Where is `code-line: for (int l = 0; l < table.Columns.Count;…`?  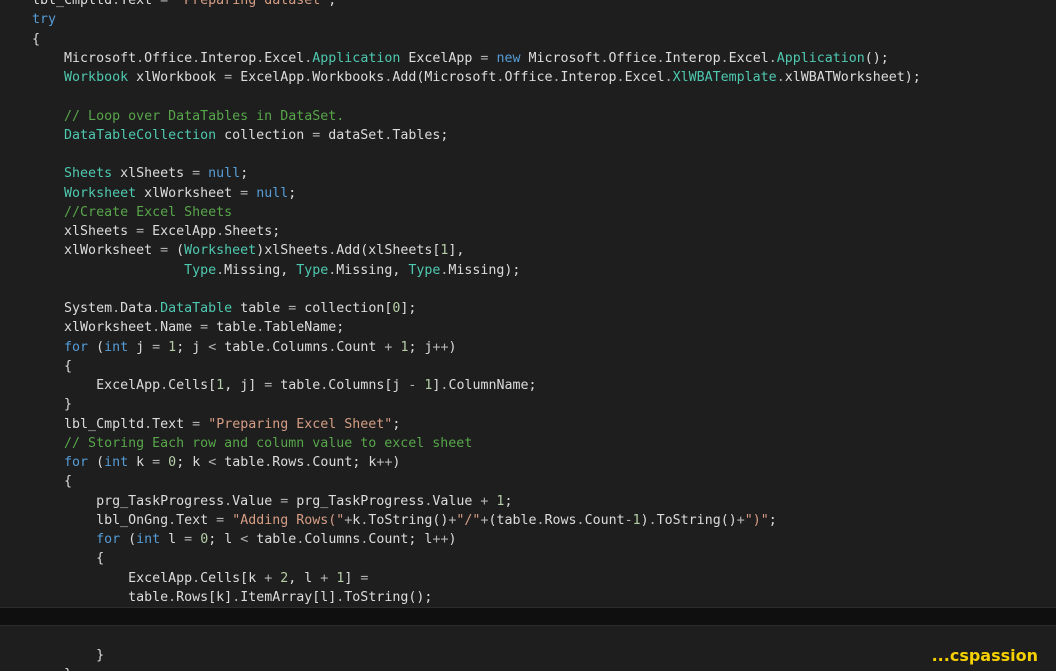 code-line: for (int l = 0; l < table.Columns.Count;… is located at coordinates (528, 539).